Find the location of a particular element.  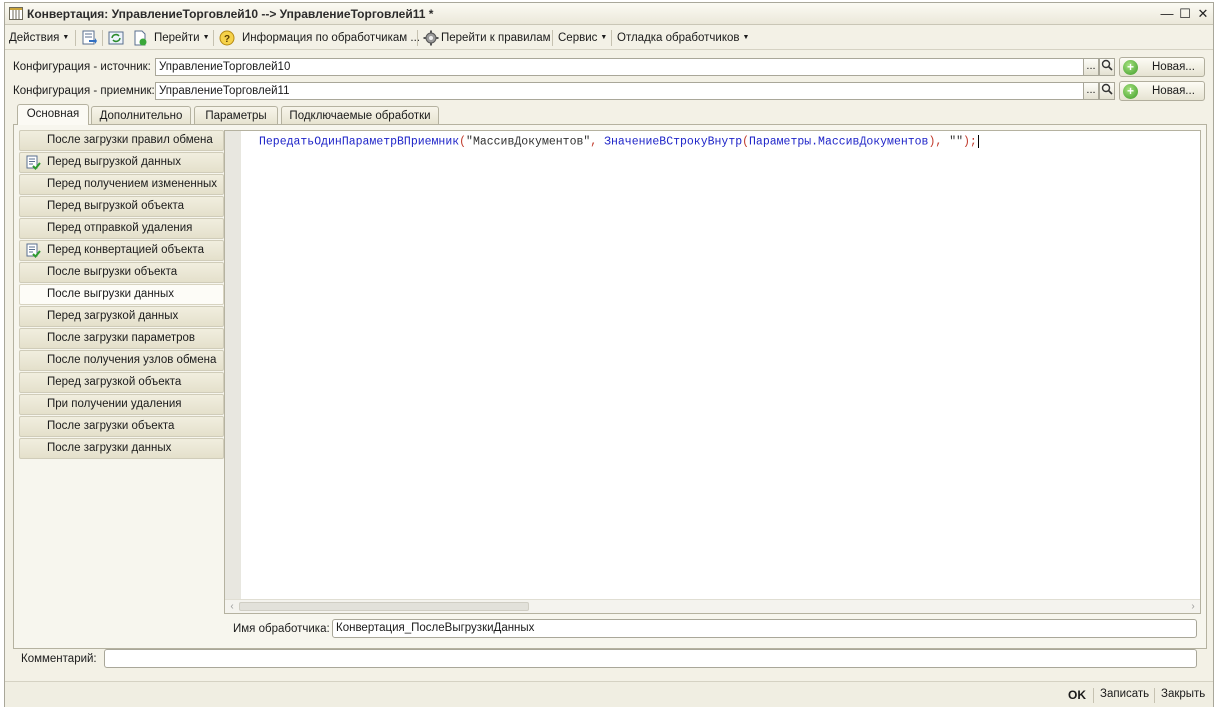

event-after-load-parameters: После загрузки параметров is located at coordinates (121, 338).